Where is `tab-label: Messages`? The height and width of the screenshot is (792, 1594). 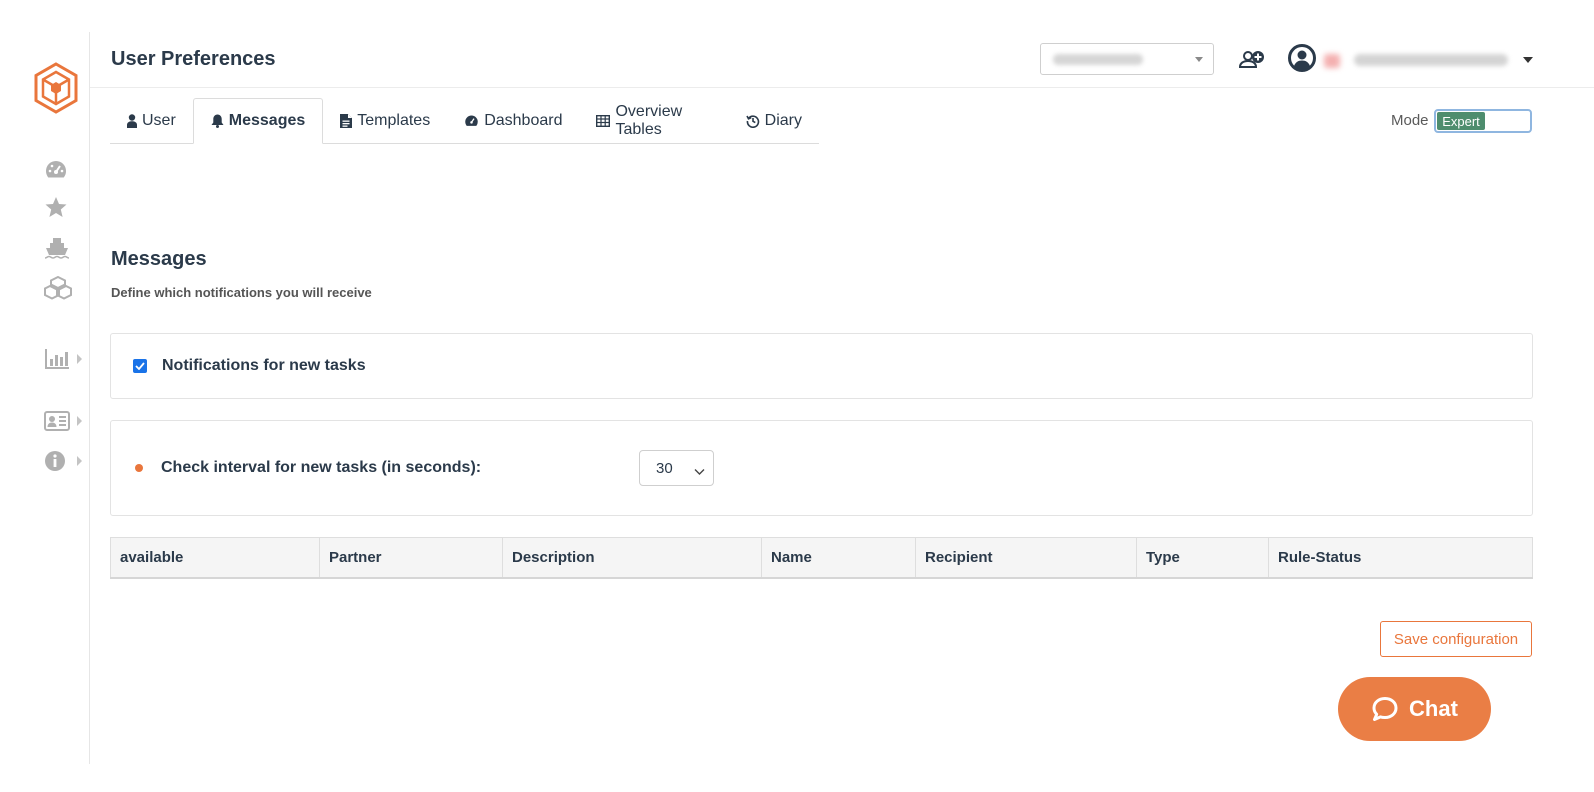
tab-label: Messages is located at coordinates (267, 120).